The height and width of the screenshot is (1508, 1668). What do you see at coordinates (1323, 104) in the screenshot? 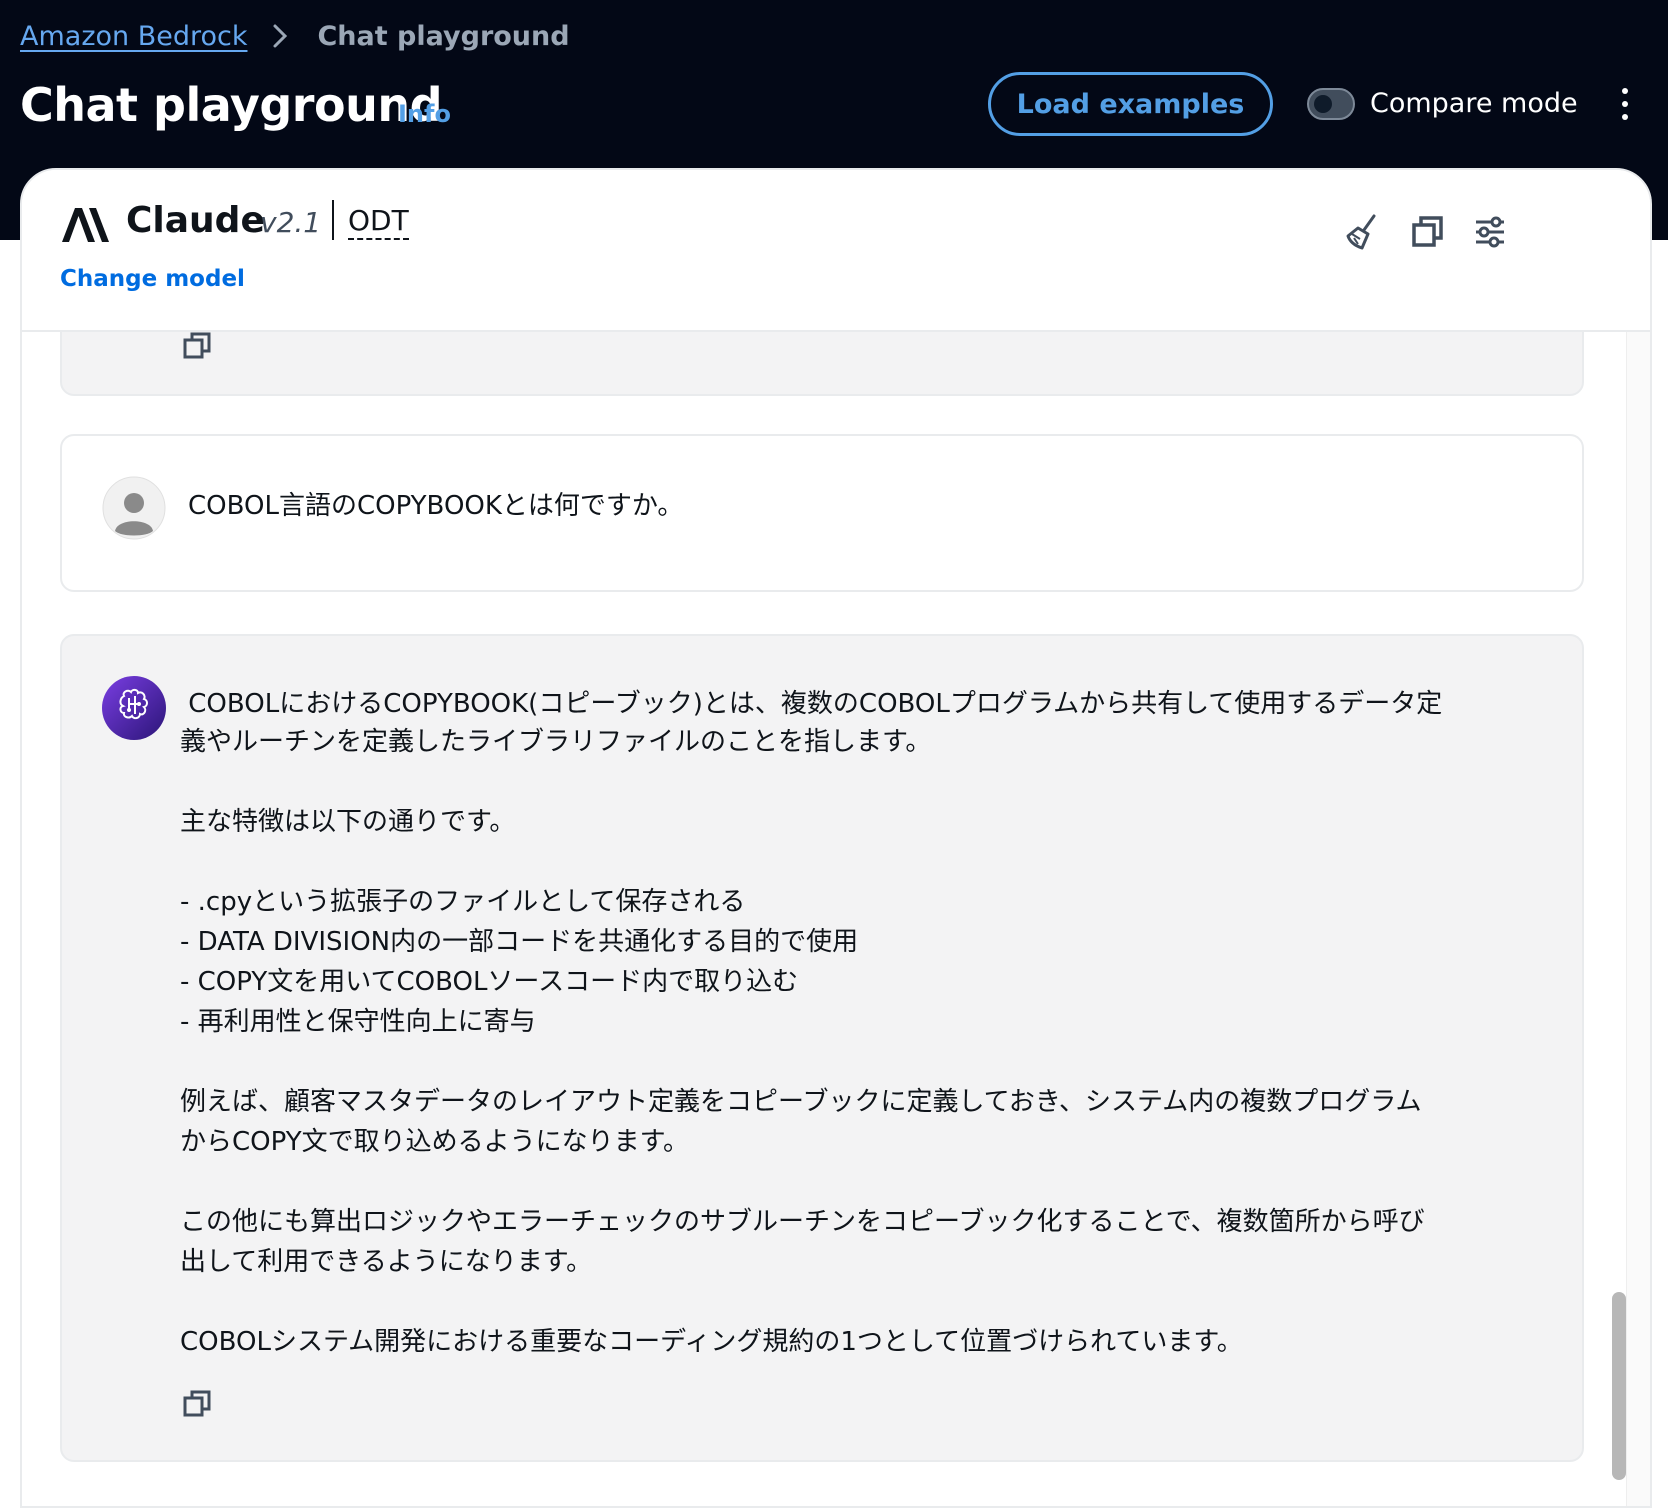
I see `toggle-knob` at bounding box center [1323, 104].